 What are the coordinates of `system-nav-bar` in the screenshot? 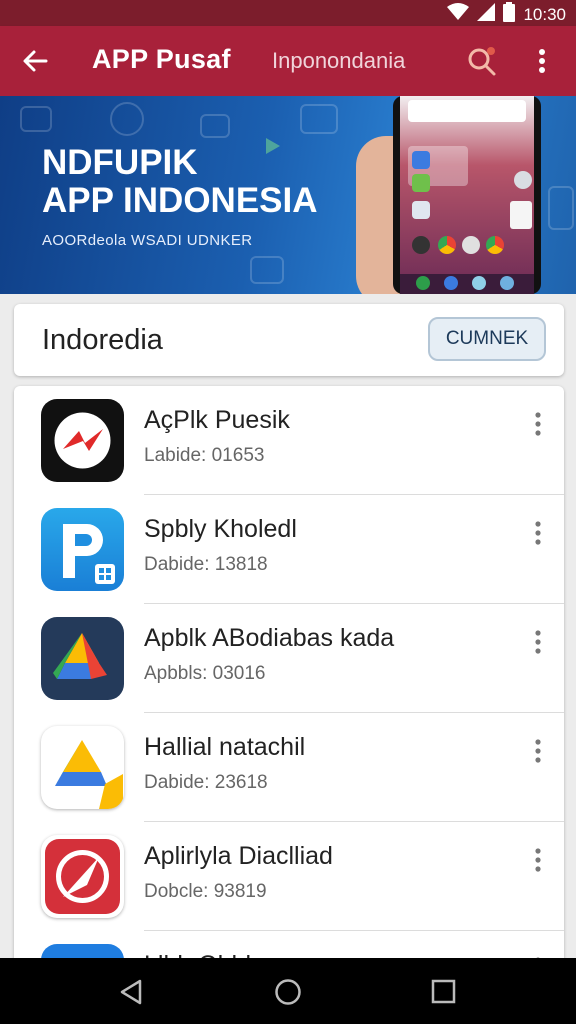 It's located at (288, 991).